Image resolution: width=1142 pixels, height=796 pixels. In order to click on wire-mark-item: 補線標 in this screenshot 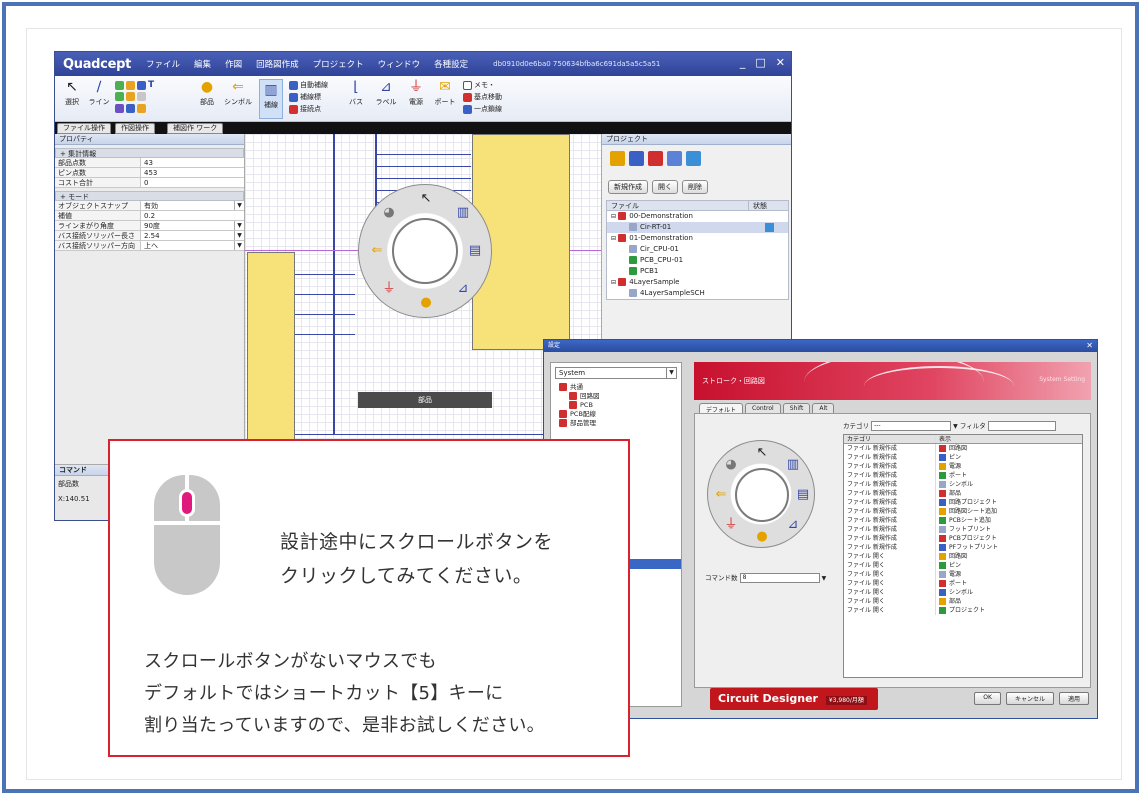, I will do `click(305, 97)`.